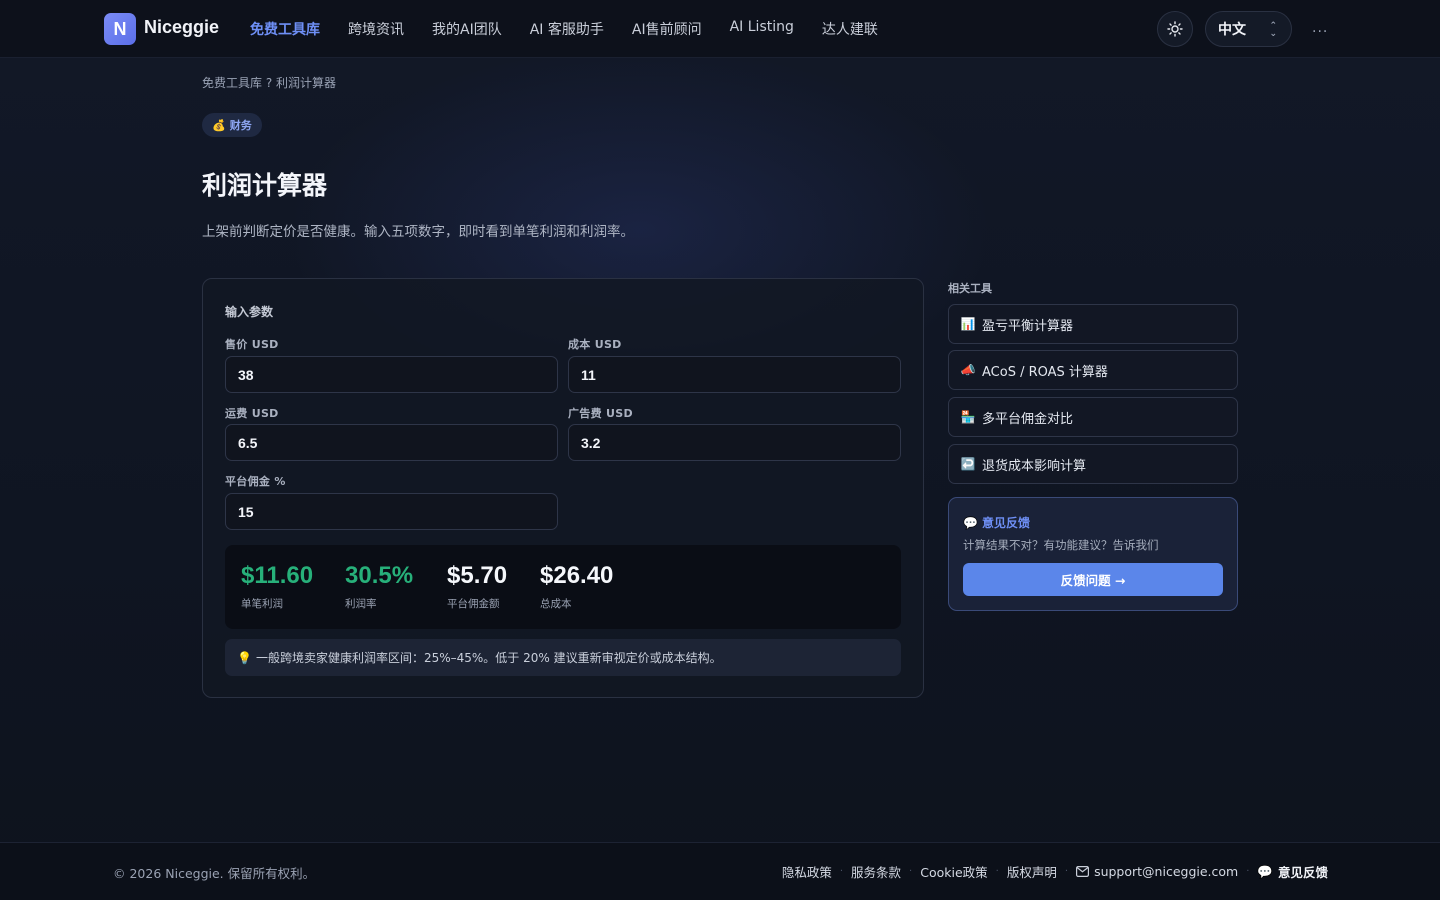 The height and width of the screenshot is (900, 1440). Describe the element at coordinates (214, 873) in the screenshot. I see `copyright: © 2026 Niceggie. 保留所有权利。` at that location.